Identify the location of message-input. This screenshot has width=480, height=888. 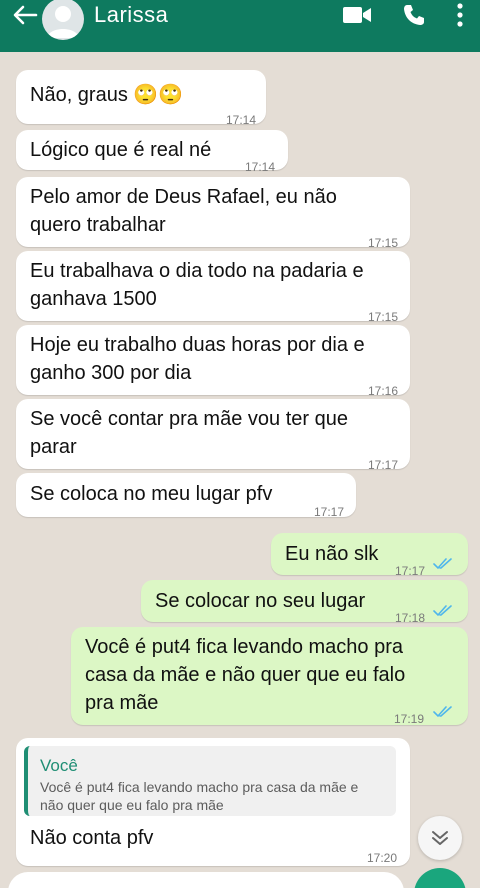
(206, 880).